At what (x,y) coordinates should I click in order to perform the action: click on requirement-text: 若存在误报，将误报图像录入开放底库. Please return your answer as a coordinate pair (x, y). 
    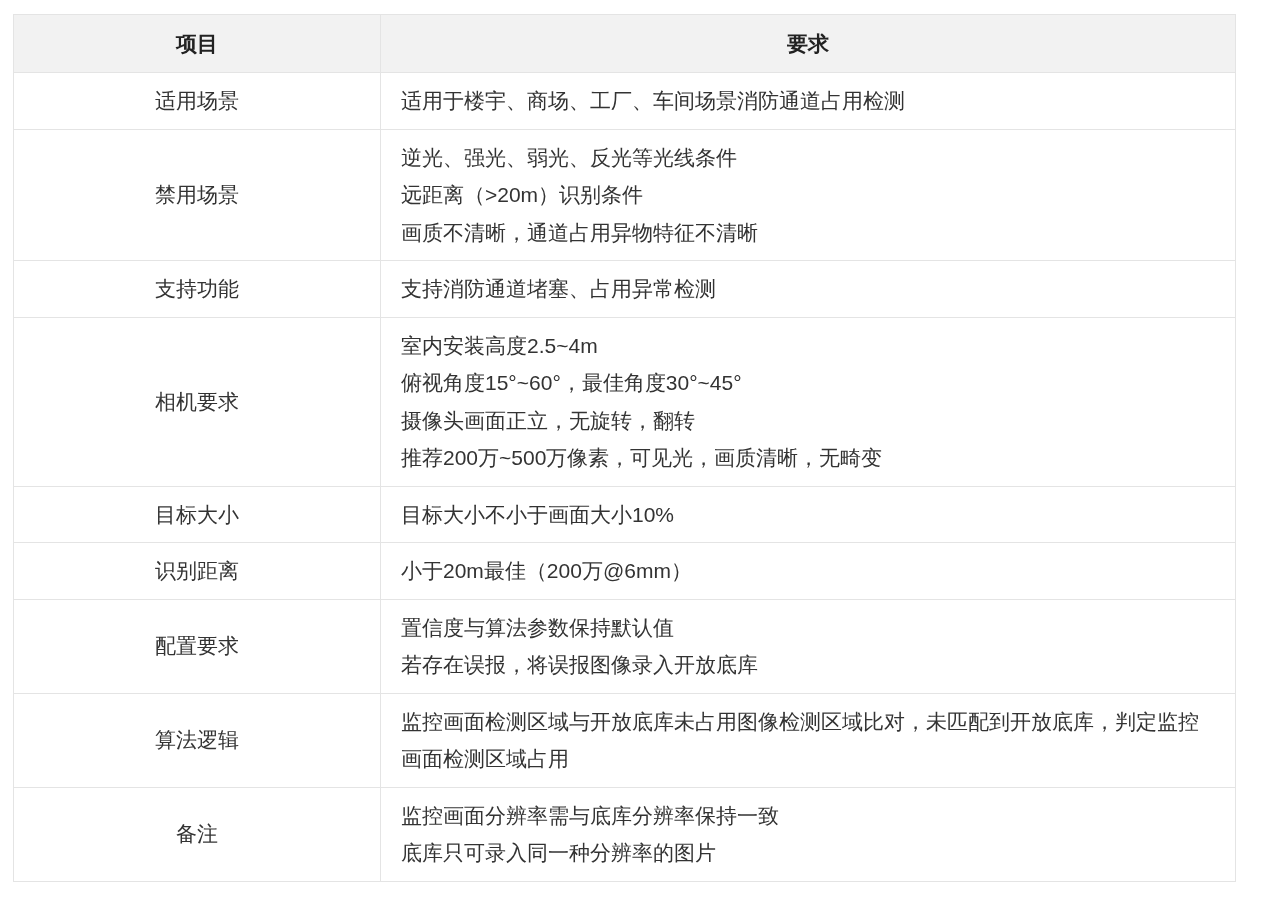
    Looking at the image, I should click on (580, 665).